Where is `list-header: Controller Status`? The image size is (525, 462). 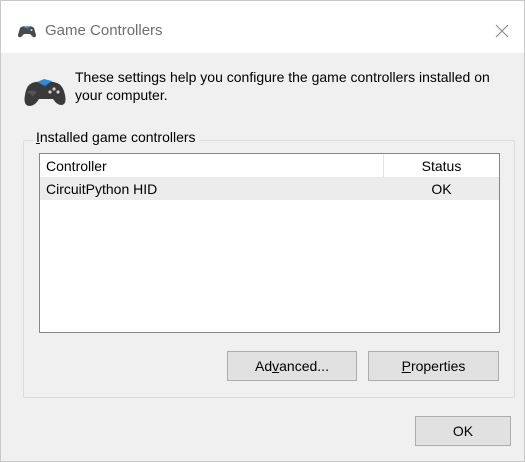
list-header: Controller Status is located at coordinates (269, 166).